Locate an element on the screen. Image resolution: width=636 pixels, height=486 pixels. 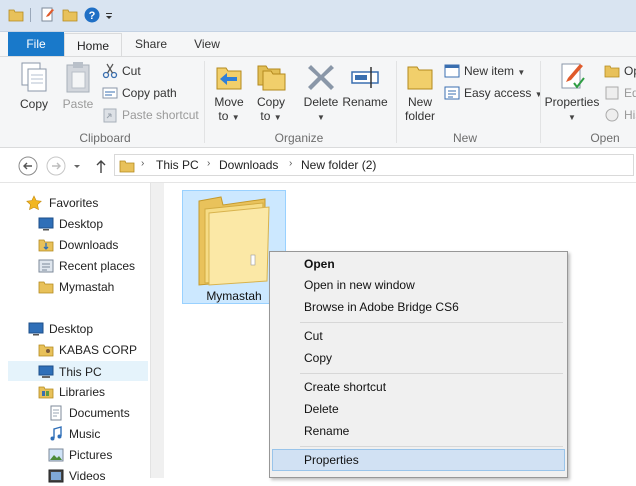
menu-item-browse-adobe-bridge: Browse in Adobe Bridge CS6 is located at coordinates (418, 307).